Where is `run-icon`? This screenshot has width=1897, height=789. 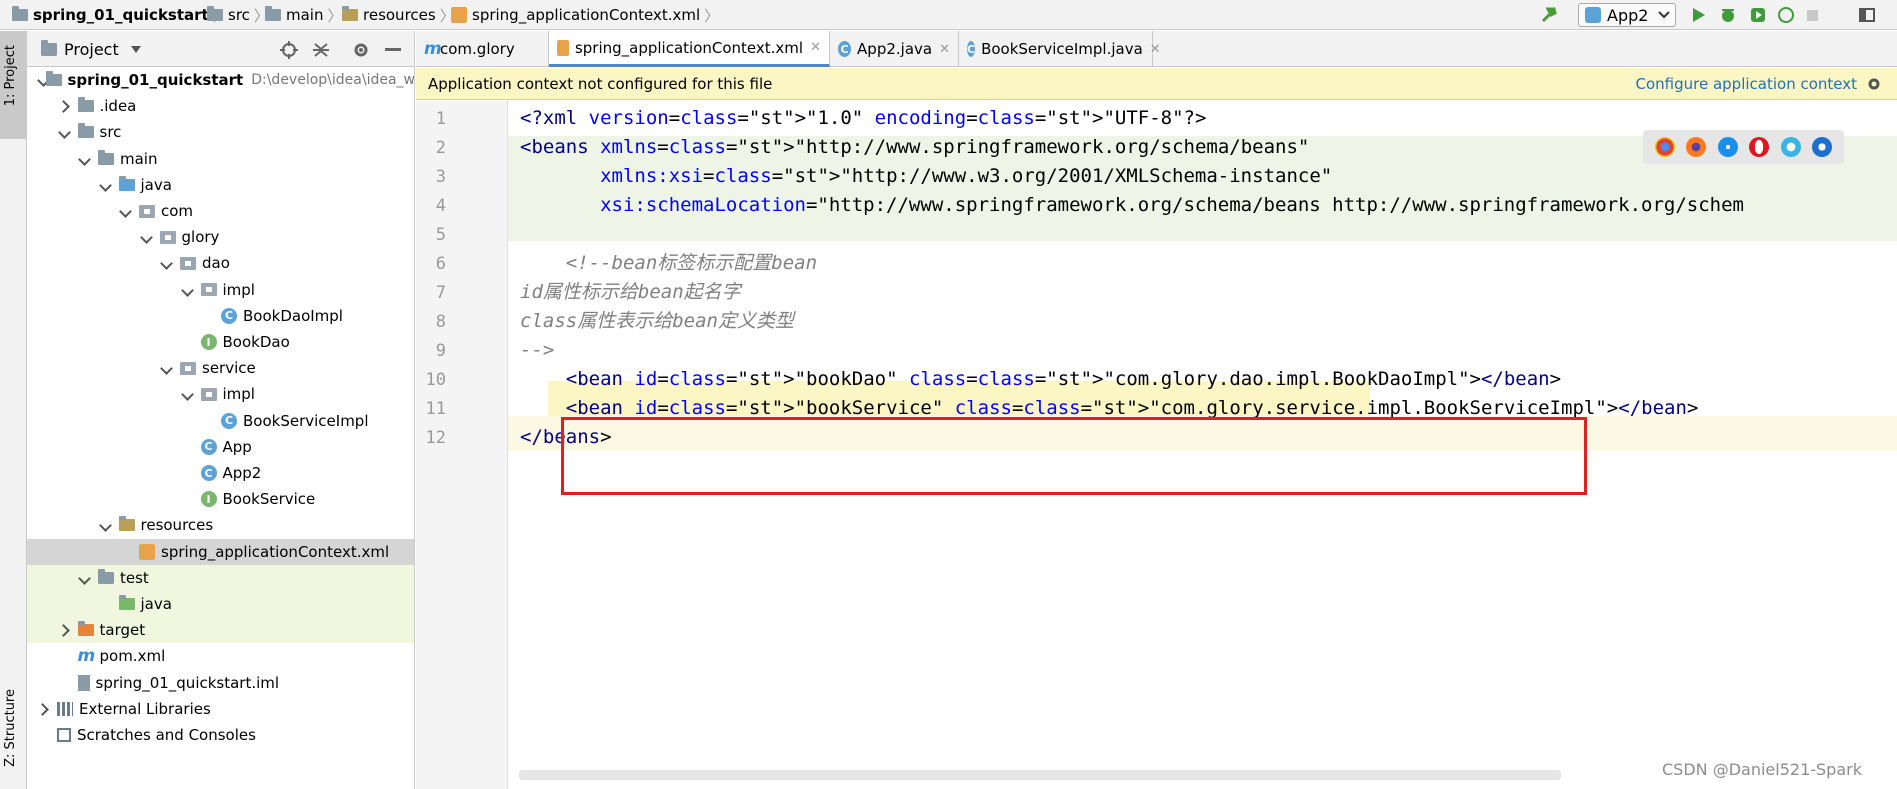 run-icon is located at coordinates (1698, 15).